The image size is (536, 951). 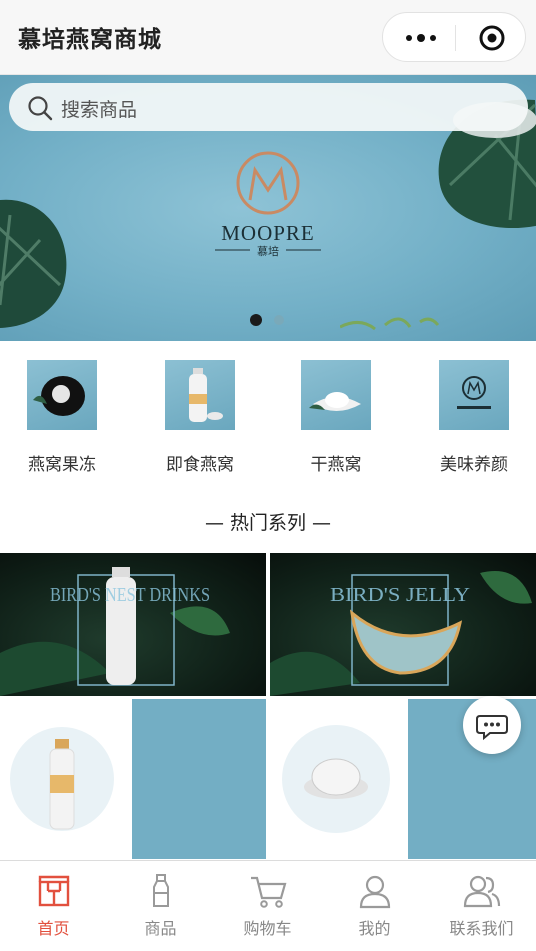 I want to click on brand-name: MOOPRE, so click(x=268, y=233).